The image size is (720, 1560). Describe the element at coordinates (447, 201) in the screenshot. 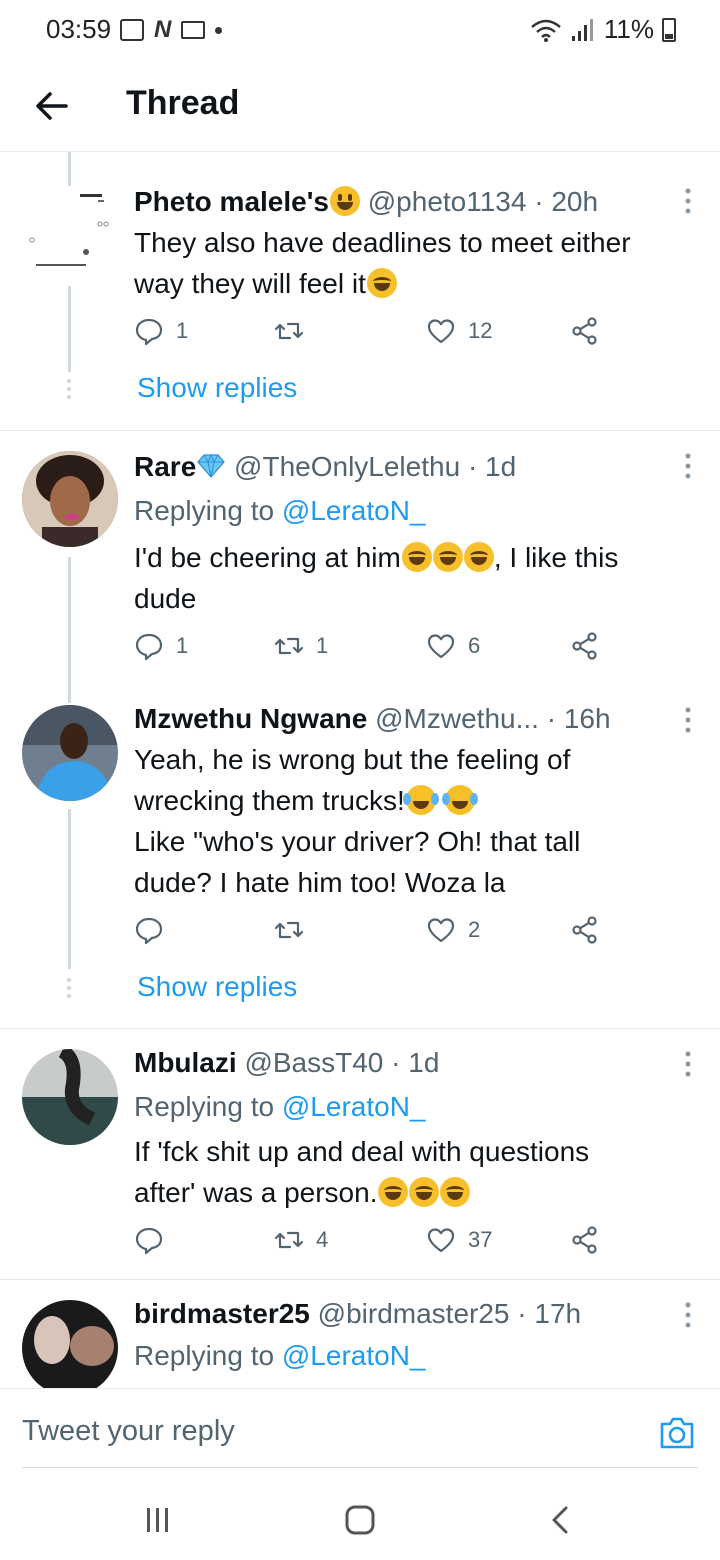

I see `author-handle: @pheto1134` at that location.